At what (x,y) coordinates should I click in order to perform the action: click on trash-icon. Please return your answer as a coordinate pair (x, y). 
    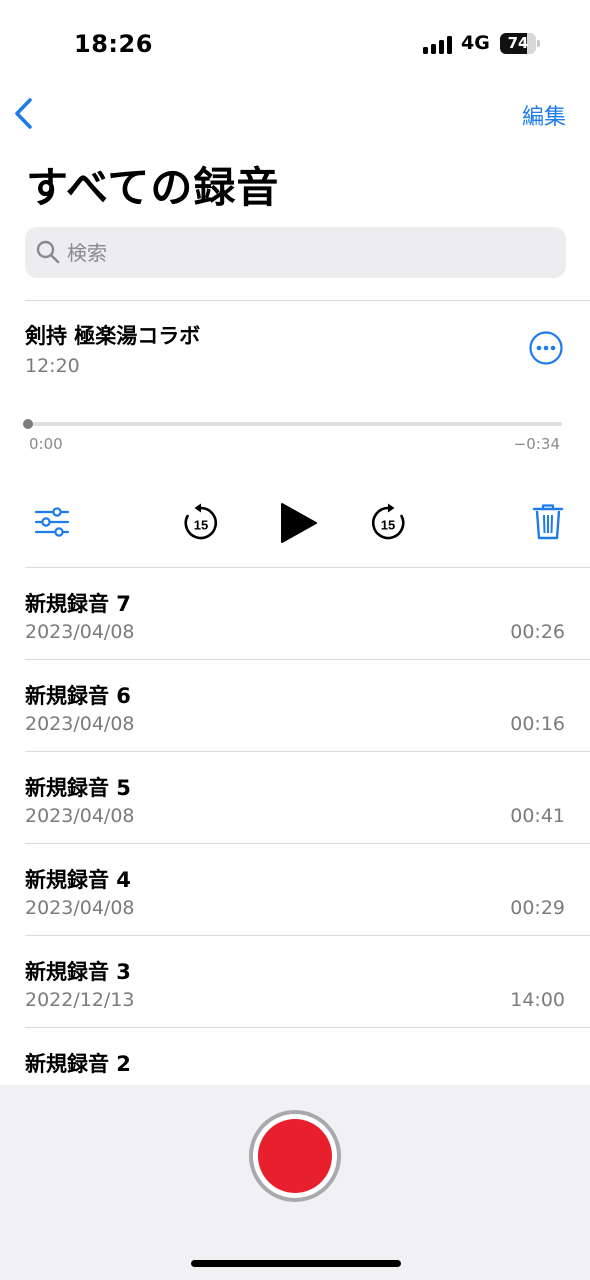
    Looking at the image, I should click on (548, 522).